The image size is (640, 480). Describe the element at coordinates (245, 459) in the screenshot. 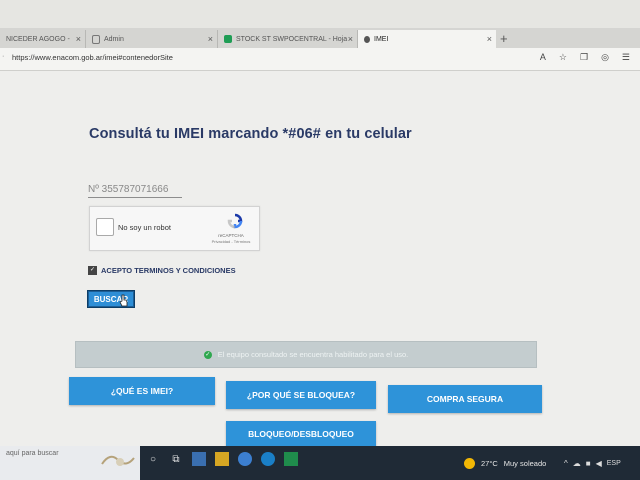

I see `chrome-icon` at that location.